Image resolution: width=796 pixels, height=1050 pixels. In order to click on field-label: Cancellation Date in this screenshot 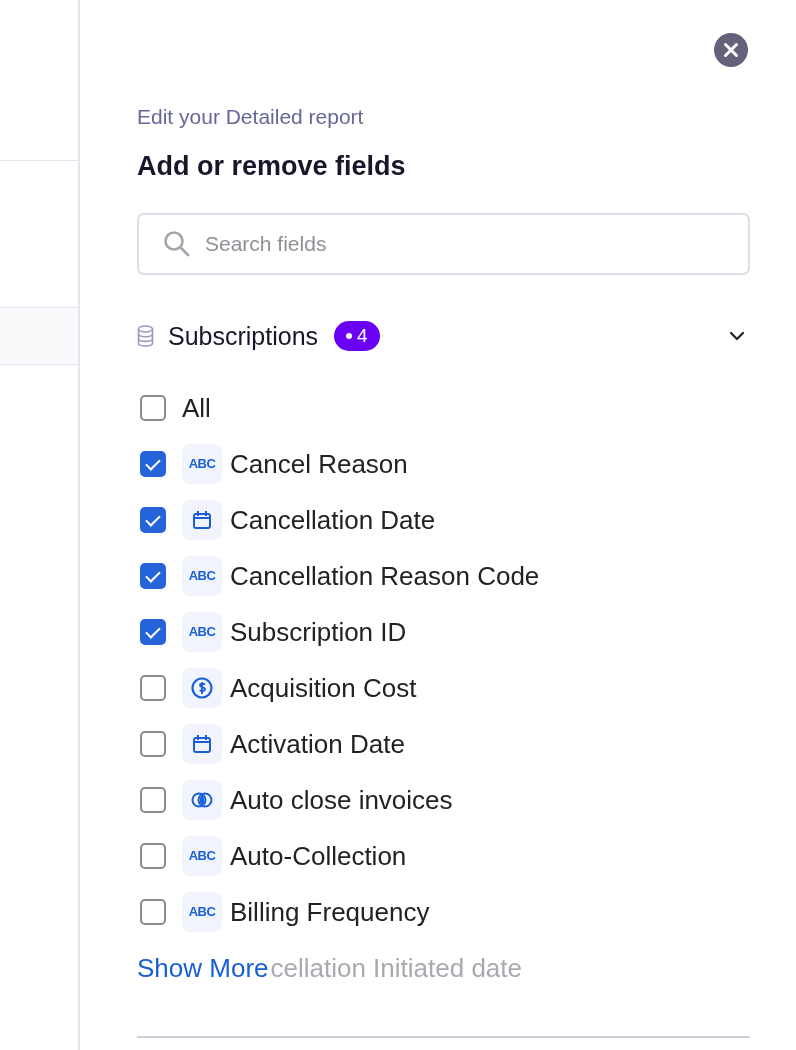, I will do `click(333, 520)`.